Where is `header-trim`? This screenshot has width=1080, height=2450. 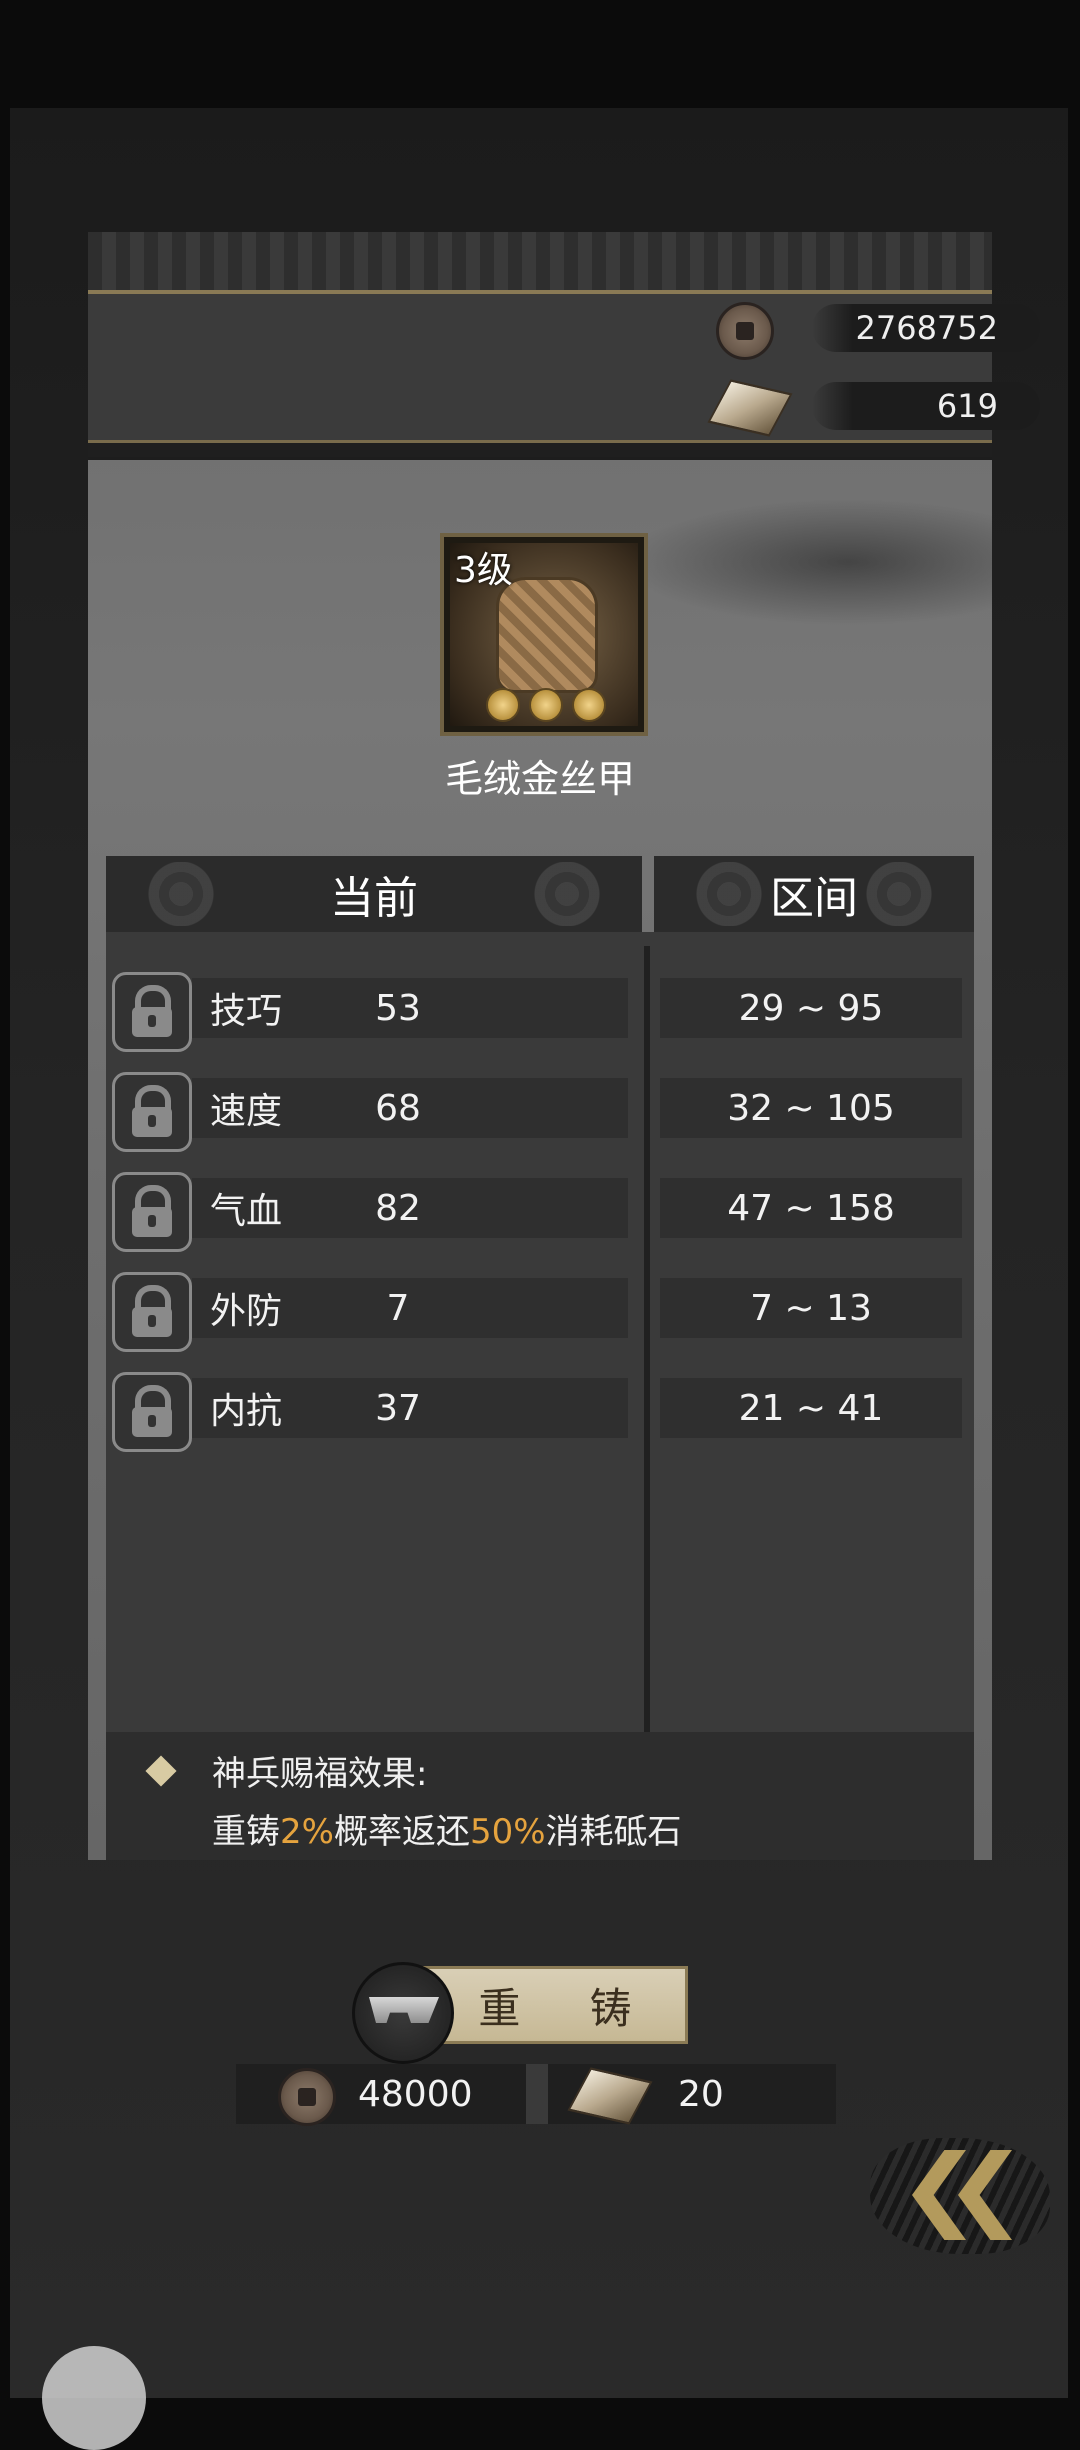 header-trim is located at coordinates (540, 263).